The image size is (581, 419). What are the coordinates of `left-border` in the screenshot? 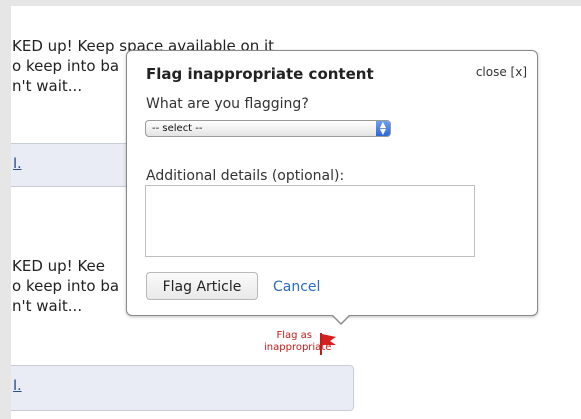 It's located at (5, 209).